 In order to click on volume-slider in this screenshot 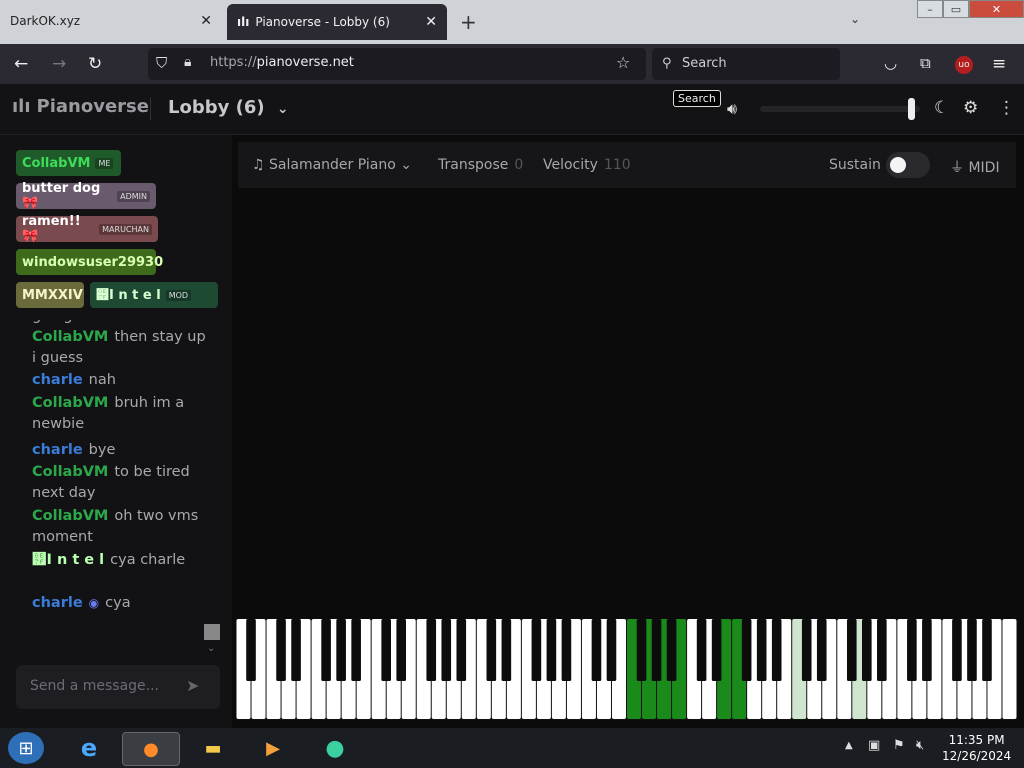, I will do `click(840, 109)`.